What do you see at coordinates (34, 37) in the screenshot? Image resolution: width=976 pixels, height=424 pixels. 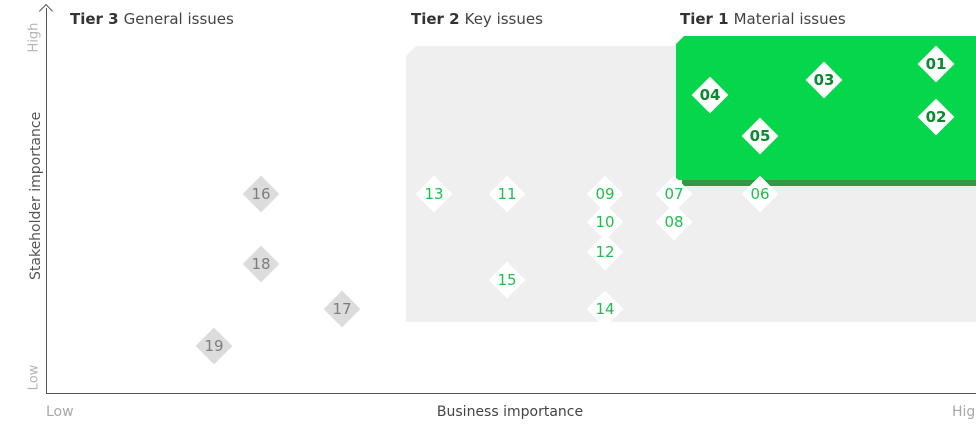 I see `y-axis-high-label: High` at bounding box center [34, 37].